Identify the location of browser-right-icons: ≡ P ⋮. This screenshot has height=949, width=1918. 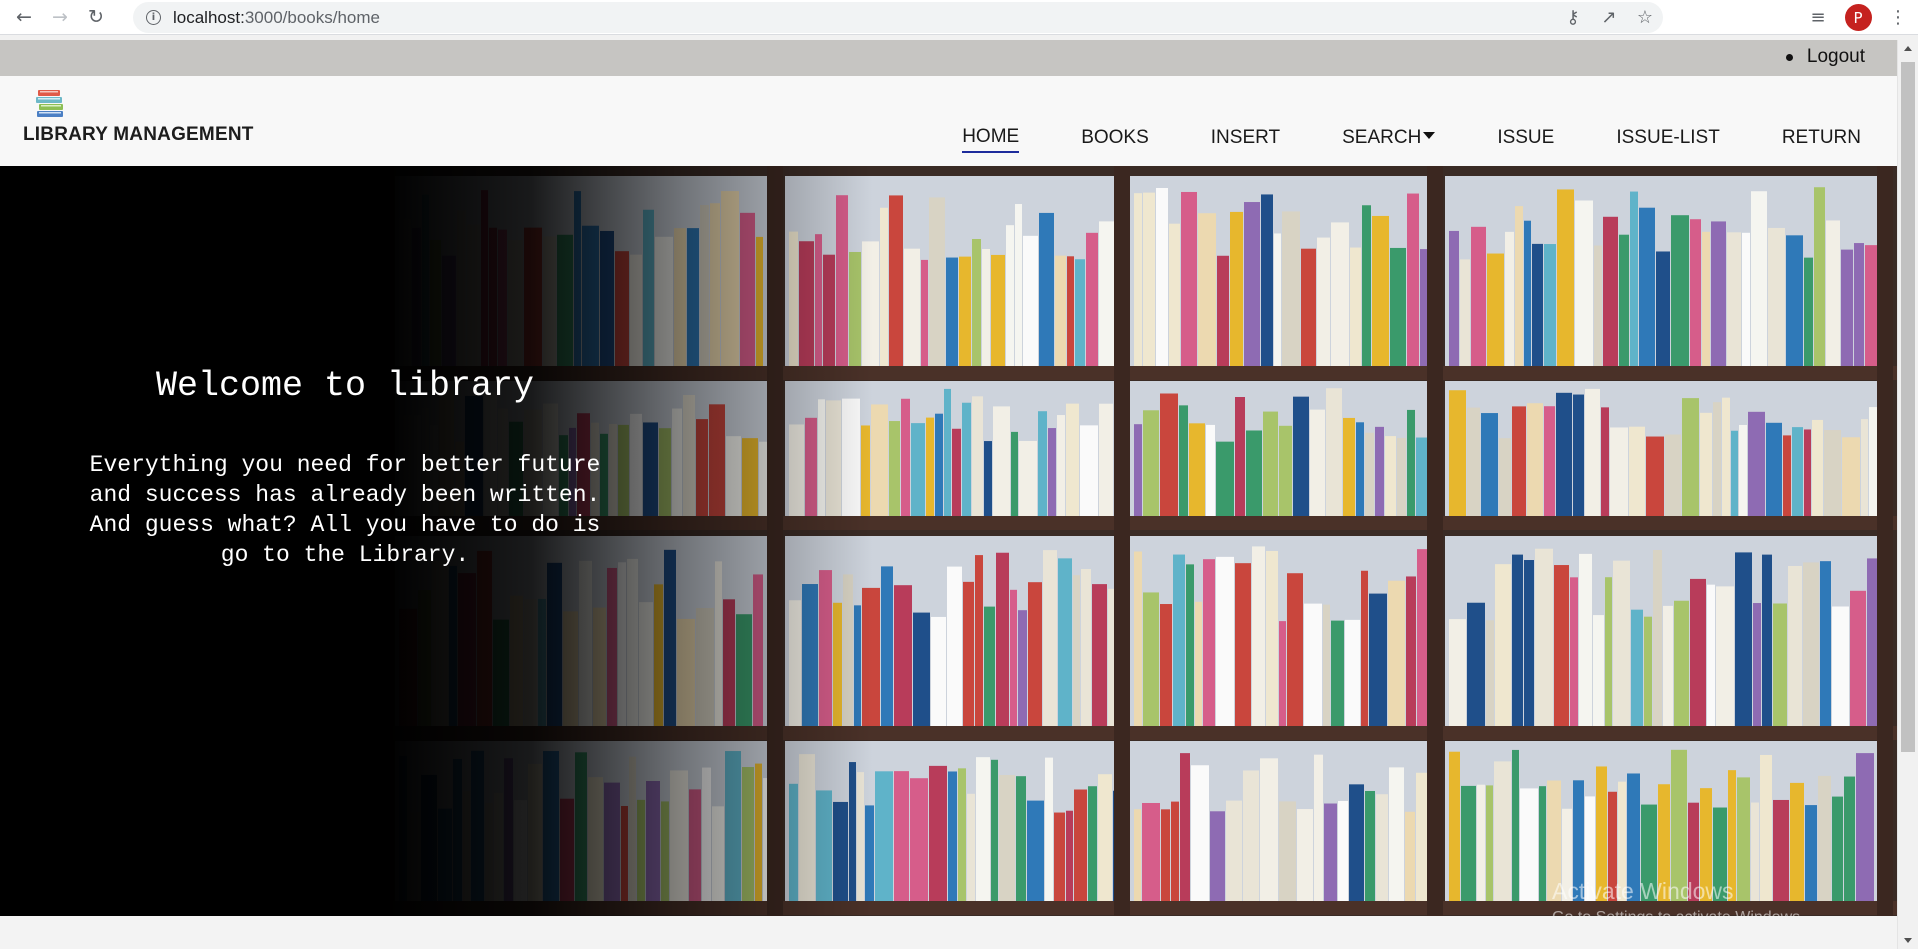
(1858, 17).